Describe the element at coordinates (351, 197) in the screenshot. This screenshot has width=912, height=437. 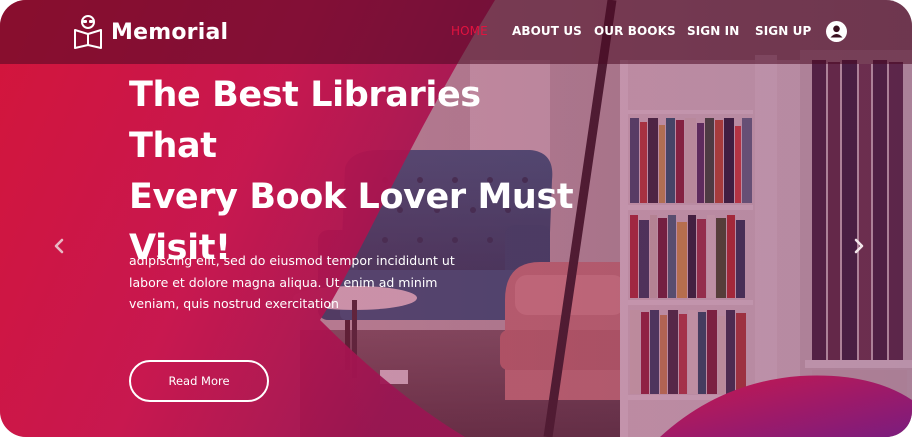
I see `hero-title-line: Every Book Lover Must` at that location.